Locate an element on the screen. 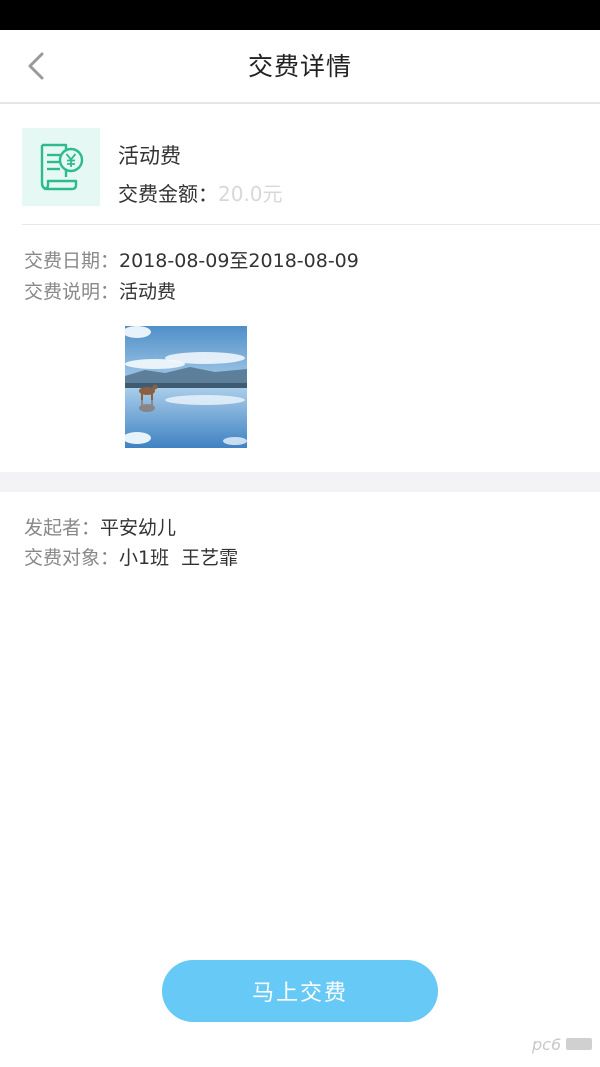  svg-text: pc6 is located at coordinates (546, 1044).